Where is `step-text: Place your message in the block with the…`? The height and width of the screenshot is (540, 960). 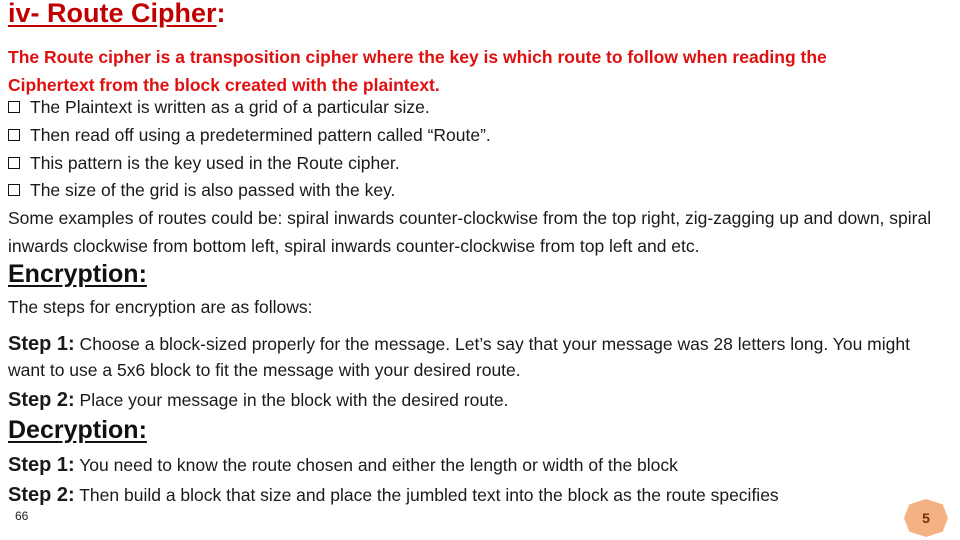 step-text: Place your message in the block with the… is located at coordinates (291, 400).